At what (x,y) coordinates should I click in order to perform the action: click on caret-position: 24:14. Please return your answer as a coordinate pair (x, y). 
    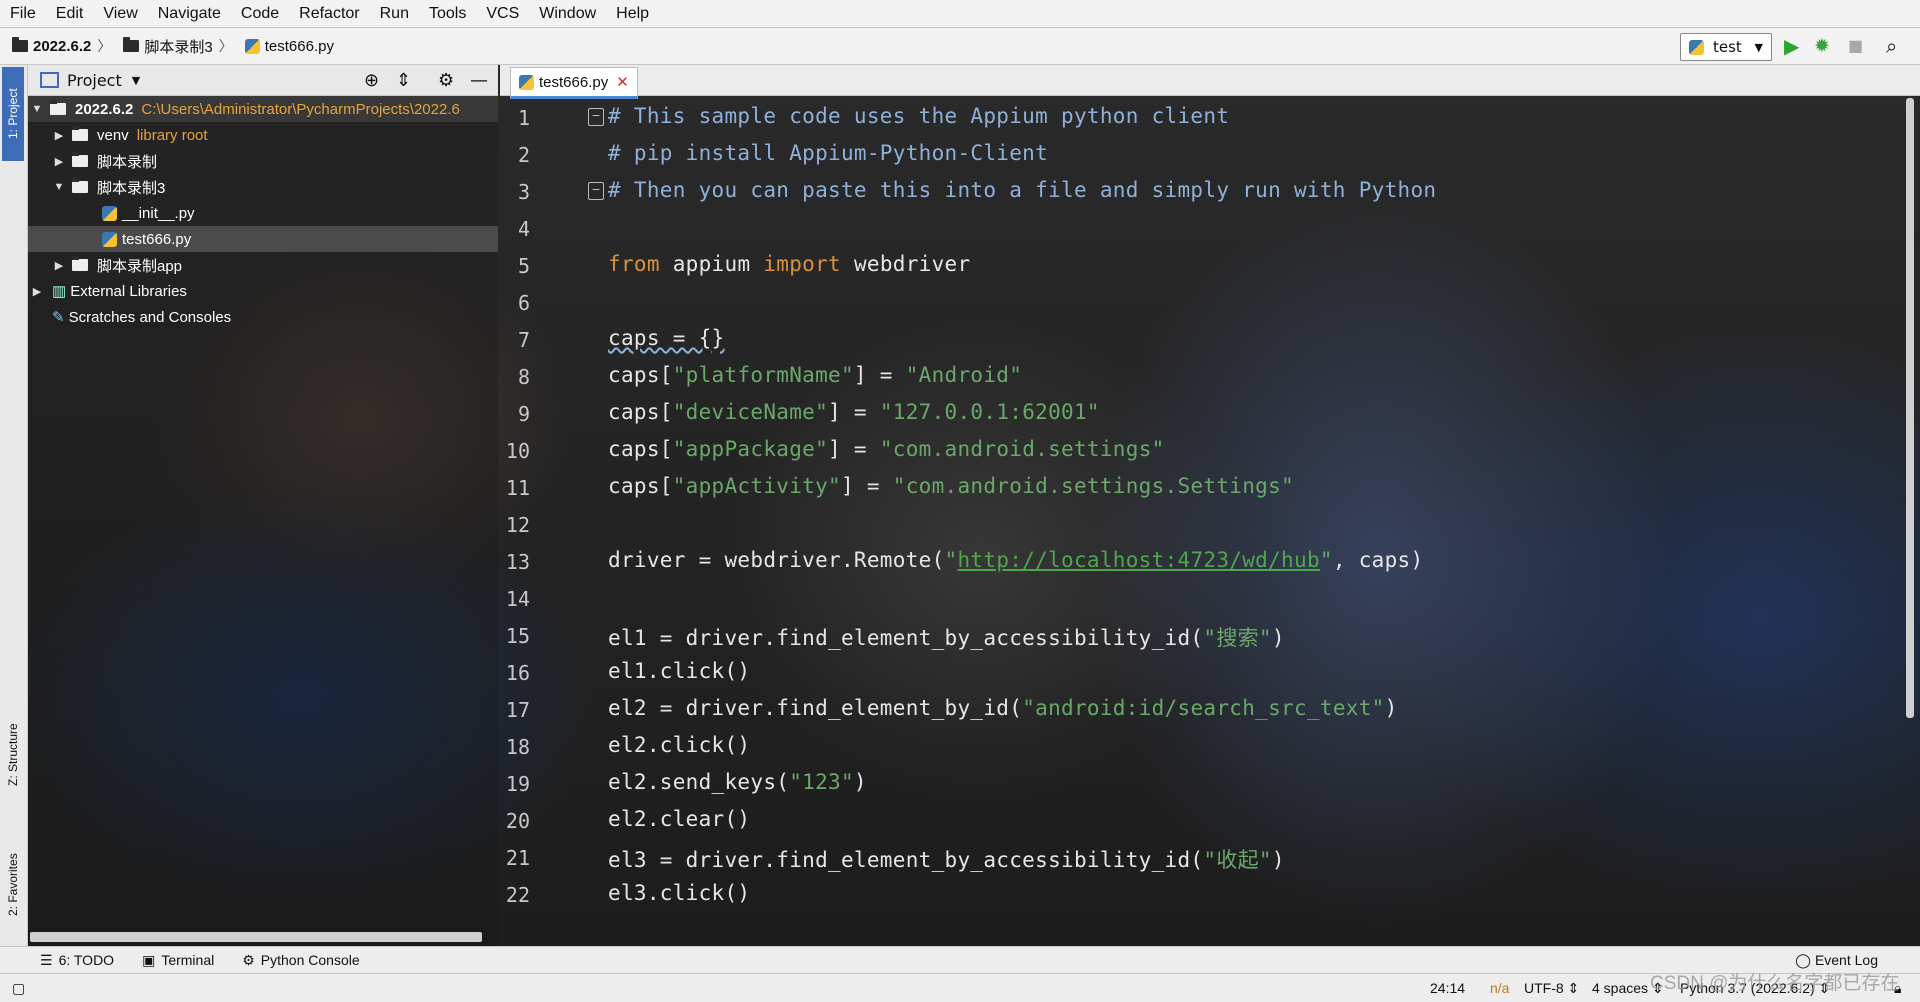
    Looking at the image, I should click on (1447, 988).